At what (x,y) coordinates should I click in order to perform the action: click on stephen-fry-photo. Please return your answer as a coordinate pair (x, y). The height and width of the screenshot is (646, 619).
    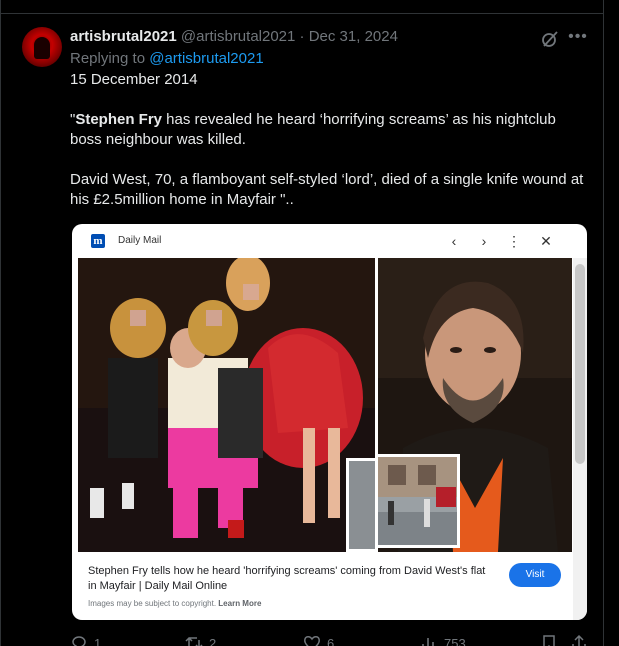
    Looking at the image, I should click on (475, 405).